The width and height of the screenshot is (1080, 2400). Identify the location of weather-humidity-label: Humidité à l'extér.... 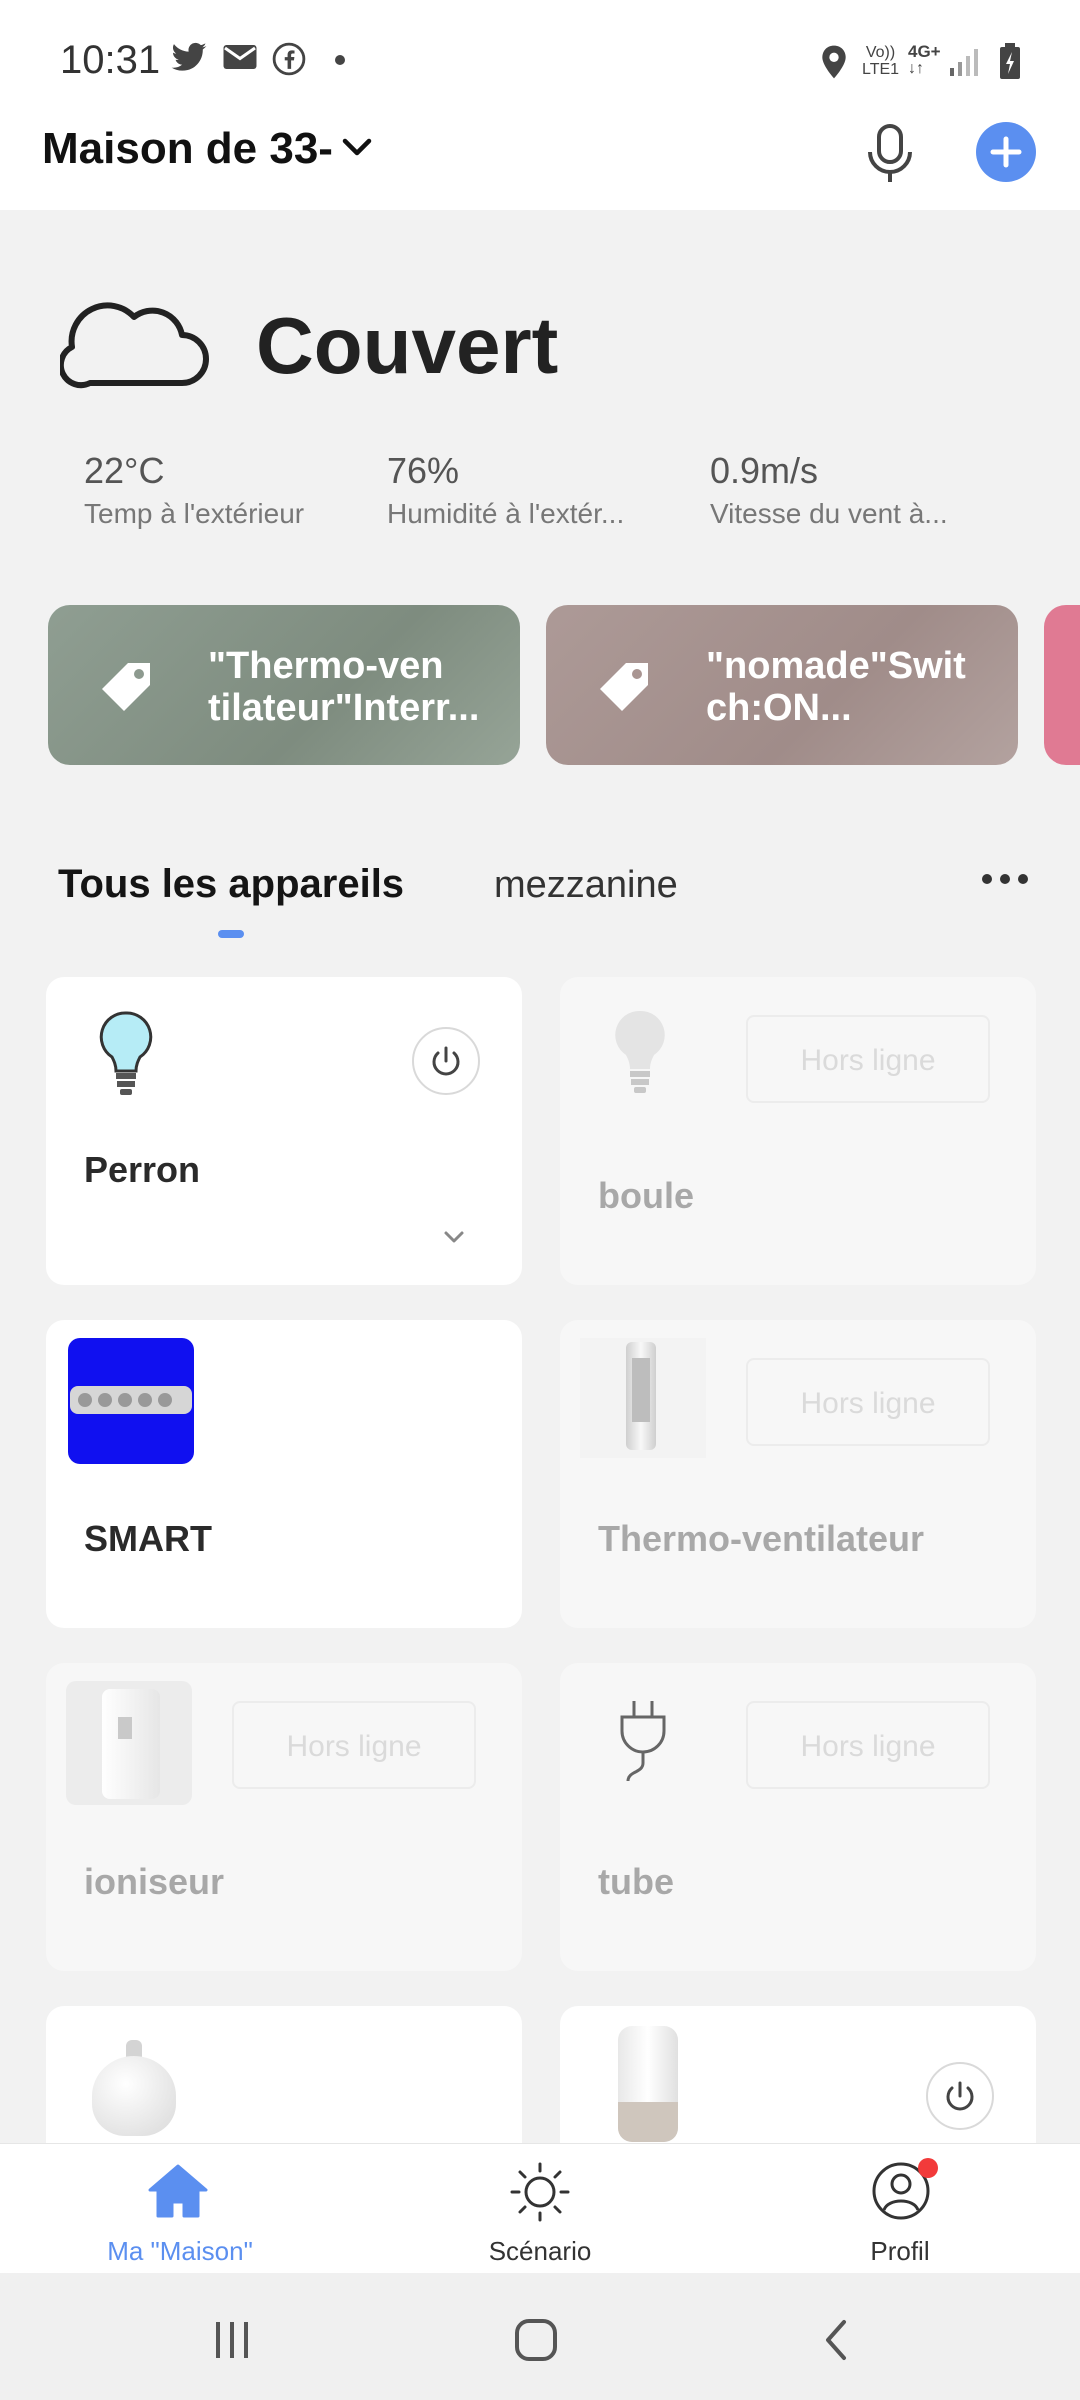
(506, 513).